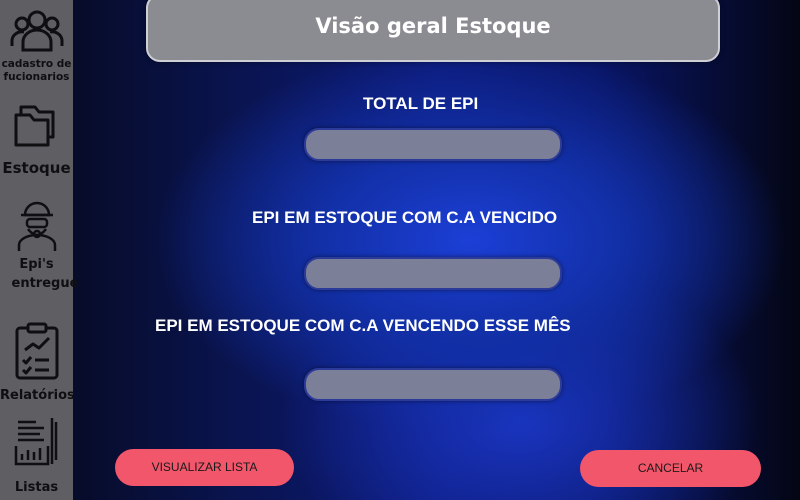 Image resolution: width=800 pixels, height=500 pixels. I want to click on expired-ca-field, so click(433, 273).